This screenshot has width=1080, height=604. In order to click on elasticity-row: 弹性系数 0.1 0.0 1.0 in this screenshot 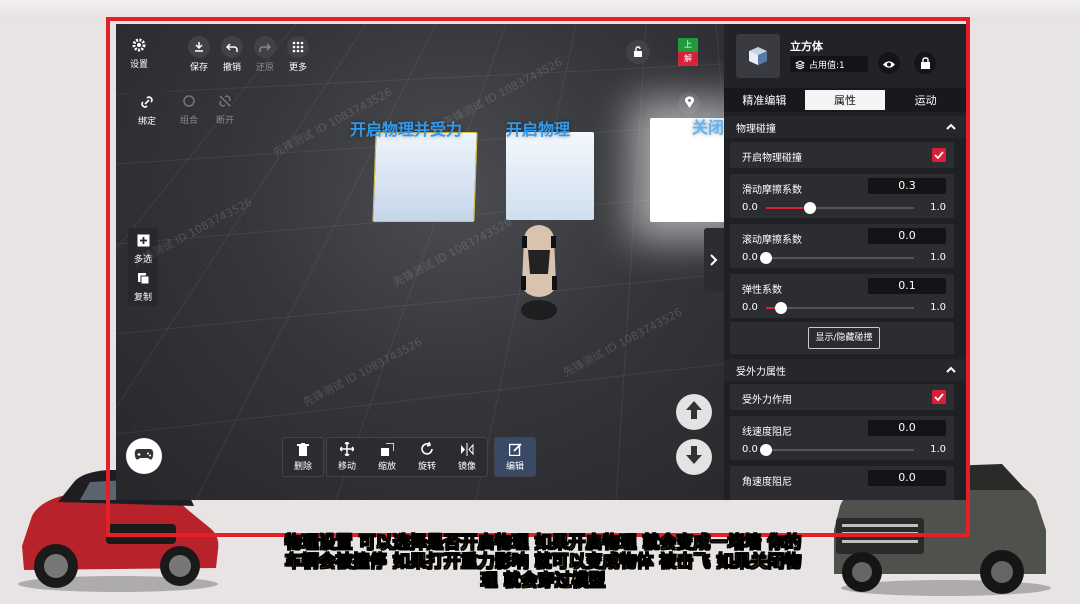, I will do `click(842, 296)`.